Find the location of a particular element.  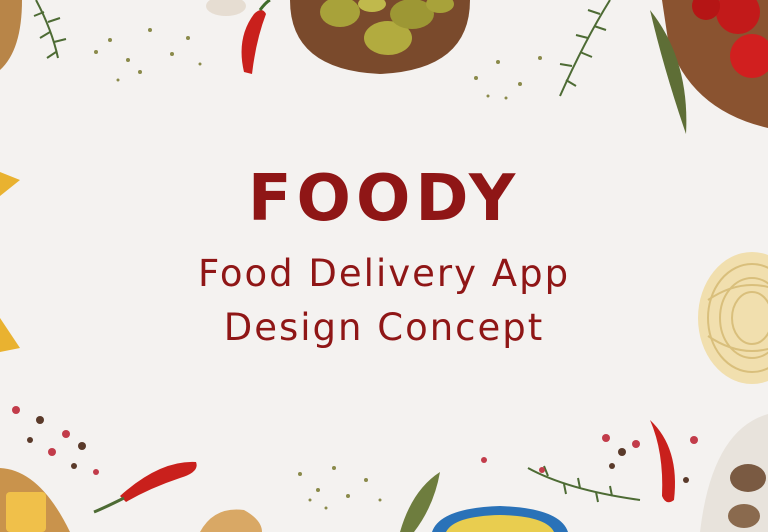

brand-title: FOODY is located at coordinates (384, 199).